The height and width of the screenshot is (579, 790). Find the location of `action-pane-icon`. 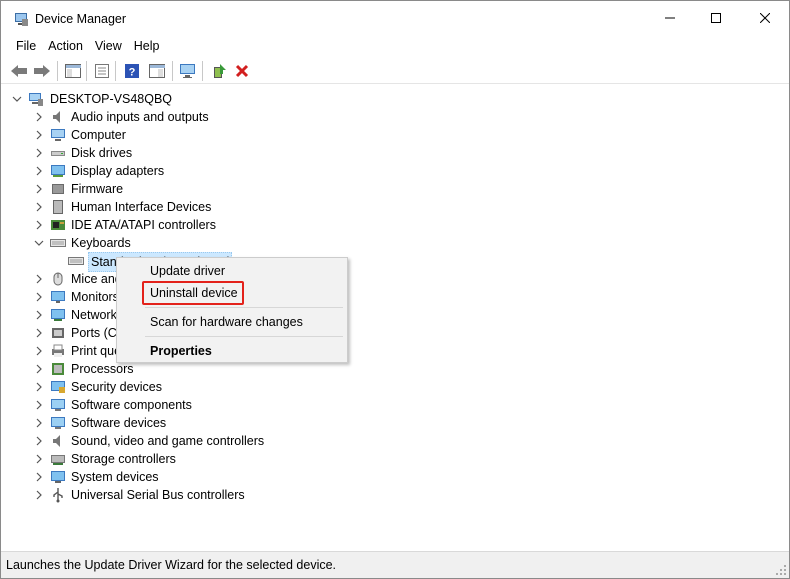

action-pane-icon is located at coordinates (157, 71).